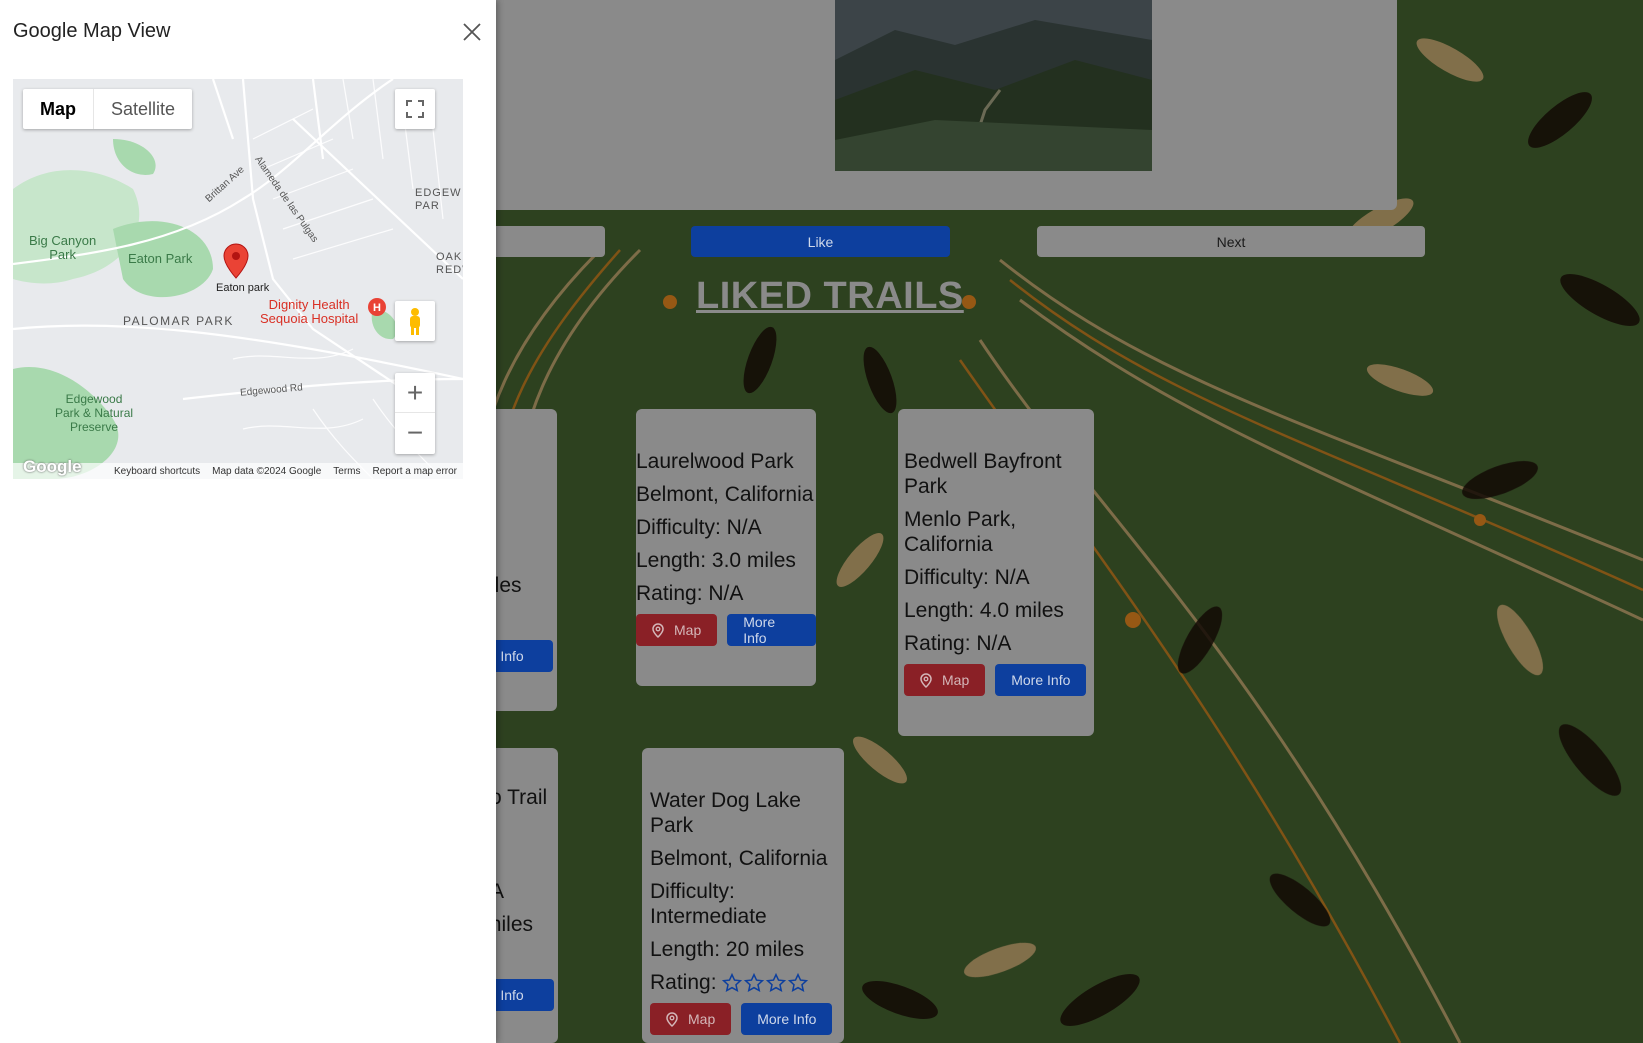 The width and height of the screenshot is (1643, 1043). I want to click on street-view-pegman-icon, so click(415, 321).